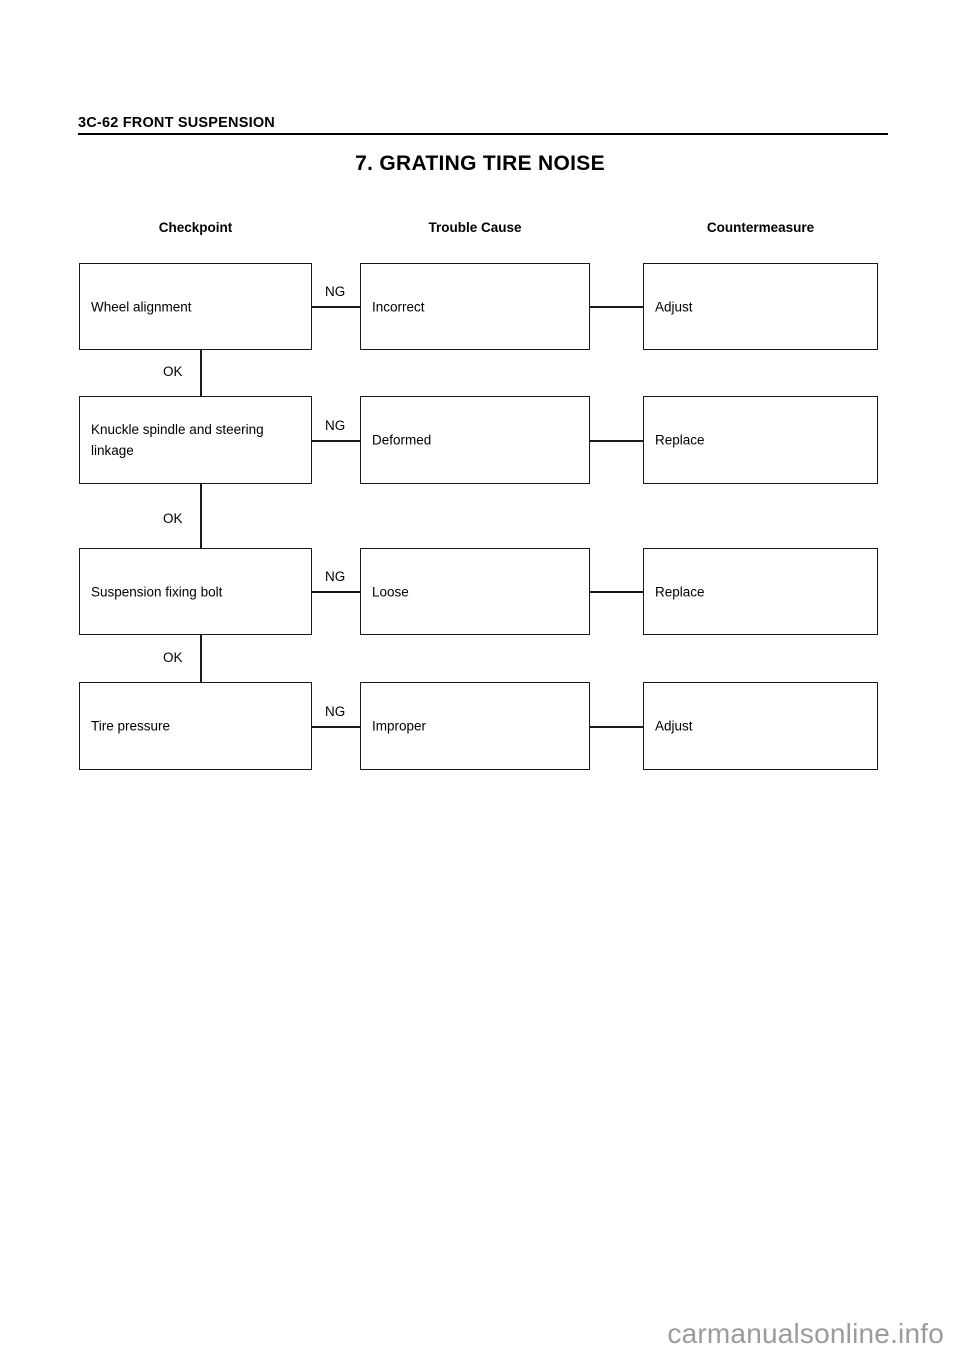 This screenshot has width=960, height=1358. I want to click on countermeasure-box-4: Adjust, so click(760, 726).